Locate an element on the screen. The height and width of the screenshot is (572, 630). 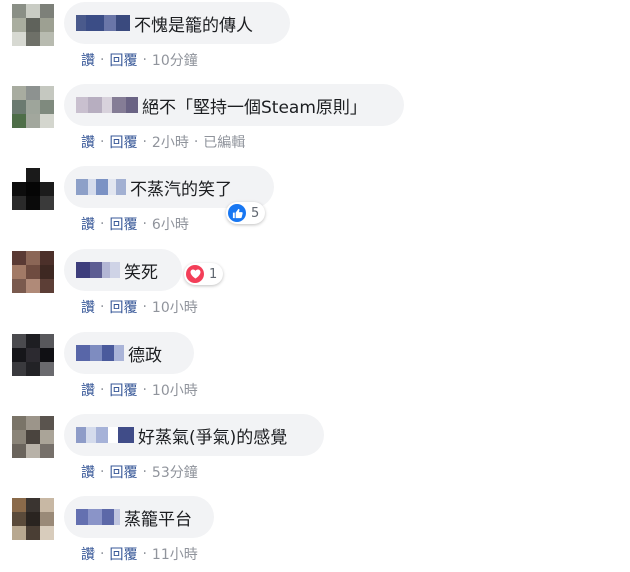
reaction-badge: 1 is located at coordinates (204, 274).